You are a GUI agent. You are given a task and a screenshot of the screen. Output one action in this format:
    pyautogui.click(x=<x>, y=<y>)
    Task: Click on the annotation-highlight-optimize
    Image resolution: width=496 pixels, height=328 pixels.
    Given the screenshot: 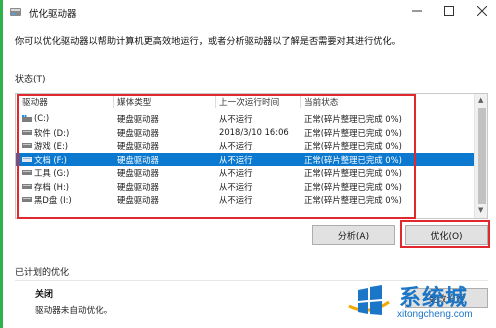 What is the action you would take?
    pyautogui.click(x=445, y=234)
    